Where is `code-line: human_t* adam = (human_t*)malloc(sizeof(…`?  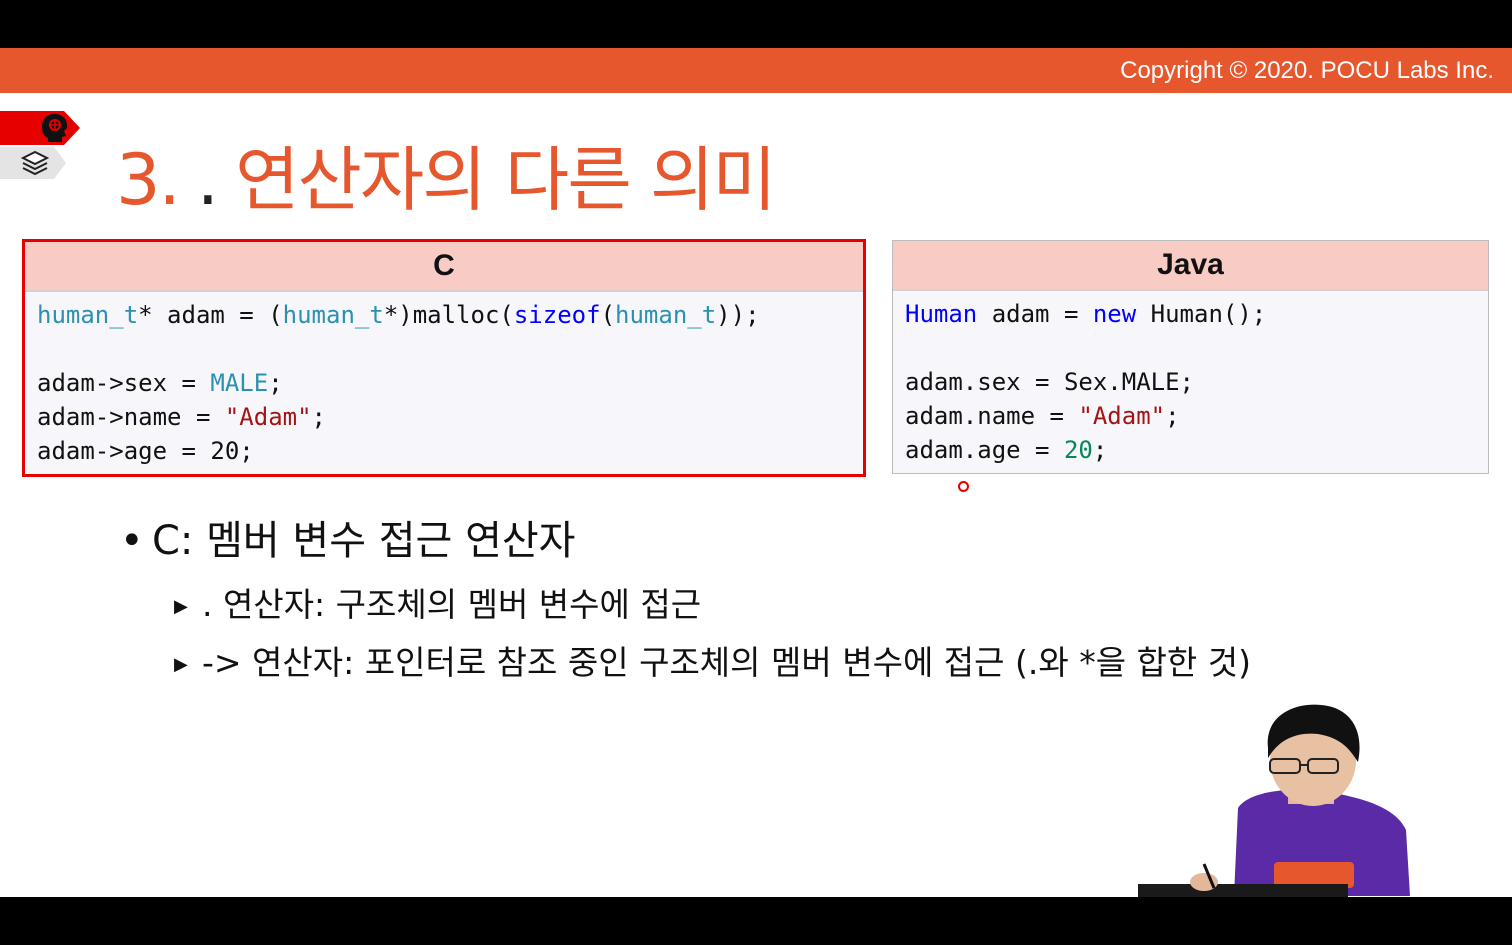
code-line: human_t* adam = (human_t*)malloc(sizeof(… is located at coordinates (398, 315).